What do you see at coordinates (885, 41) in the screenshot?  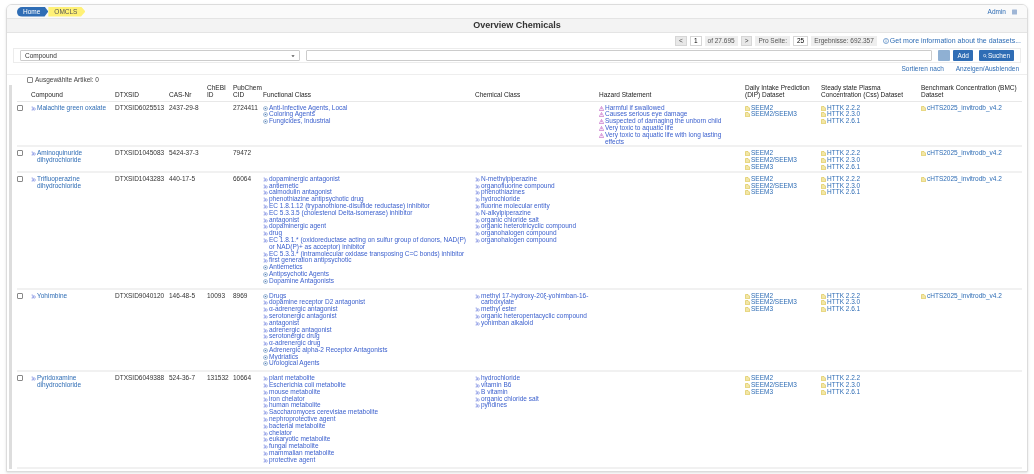 I see `info-icon` at bounding box center [885, 41].